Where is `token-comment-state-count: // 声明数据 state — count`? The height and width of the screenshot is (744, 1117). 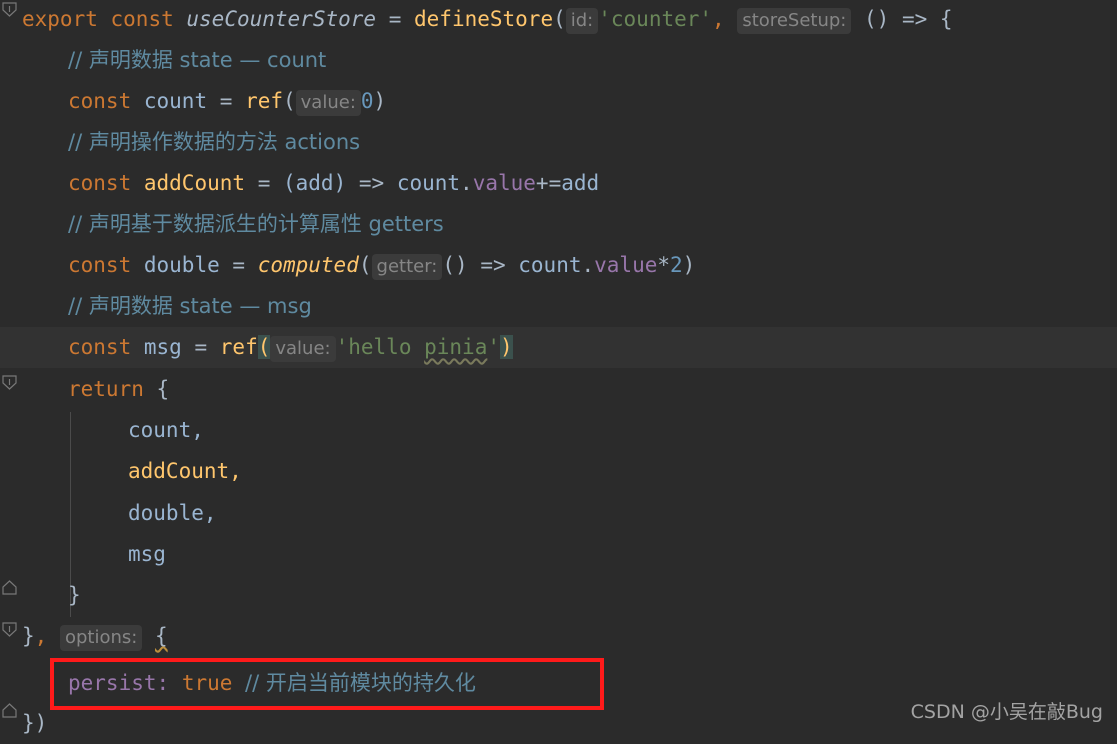 token-comment-state-count: // 声明数据 state — count is located at coordinates (197, 60).